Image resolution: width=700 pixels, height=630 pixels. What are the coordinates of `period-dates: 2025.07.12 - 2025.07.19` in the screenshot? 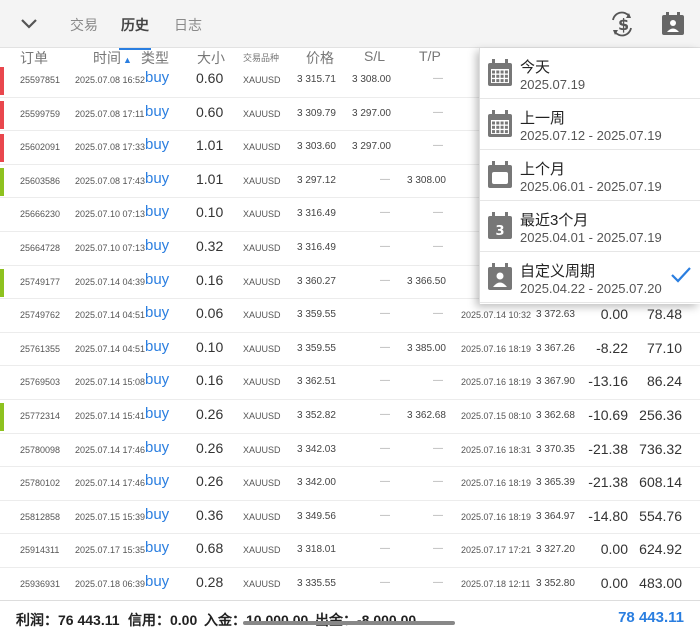 It's located at (591, 135).